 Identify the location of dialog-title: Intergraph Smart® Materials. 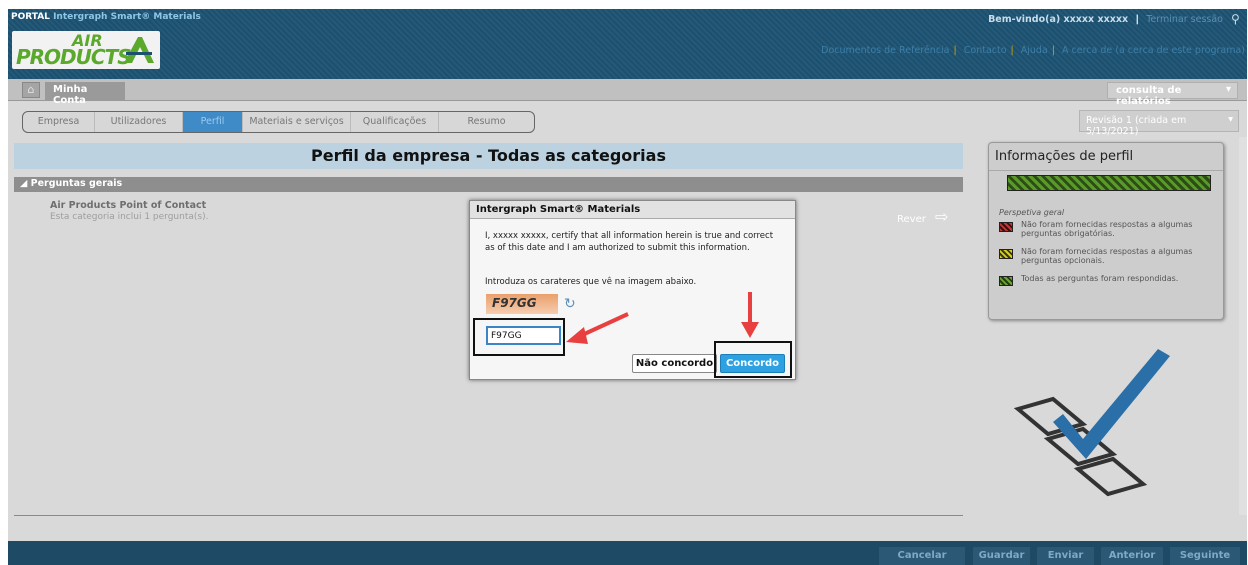
(632, 210).